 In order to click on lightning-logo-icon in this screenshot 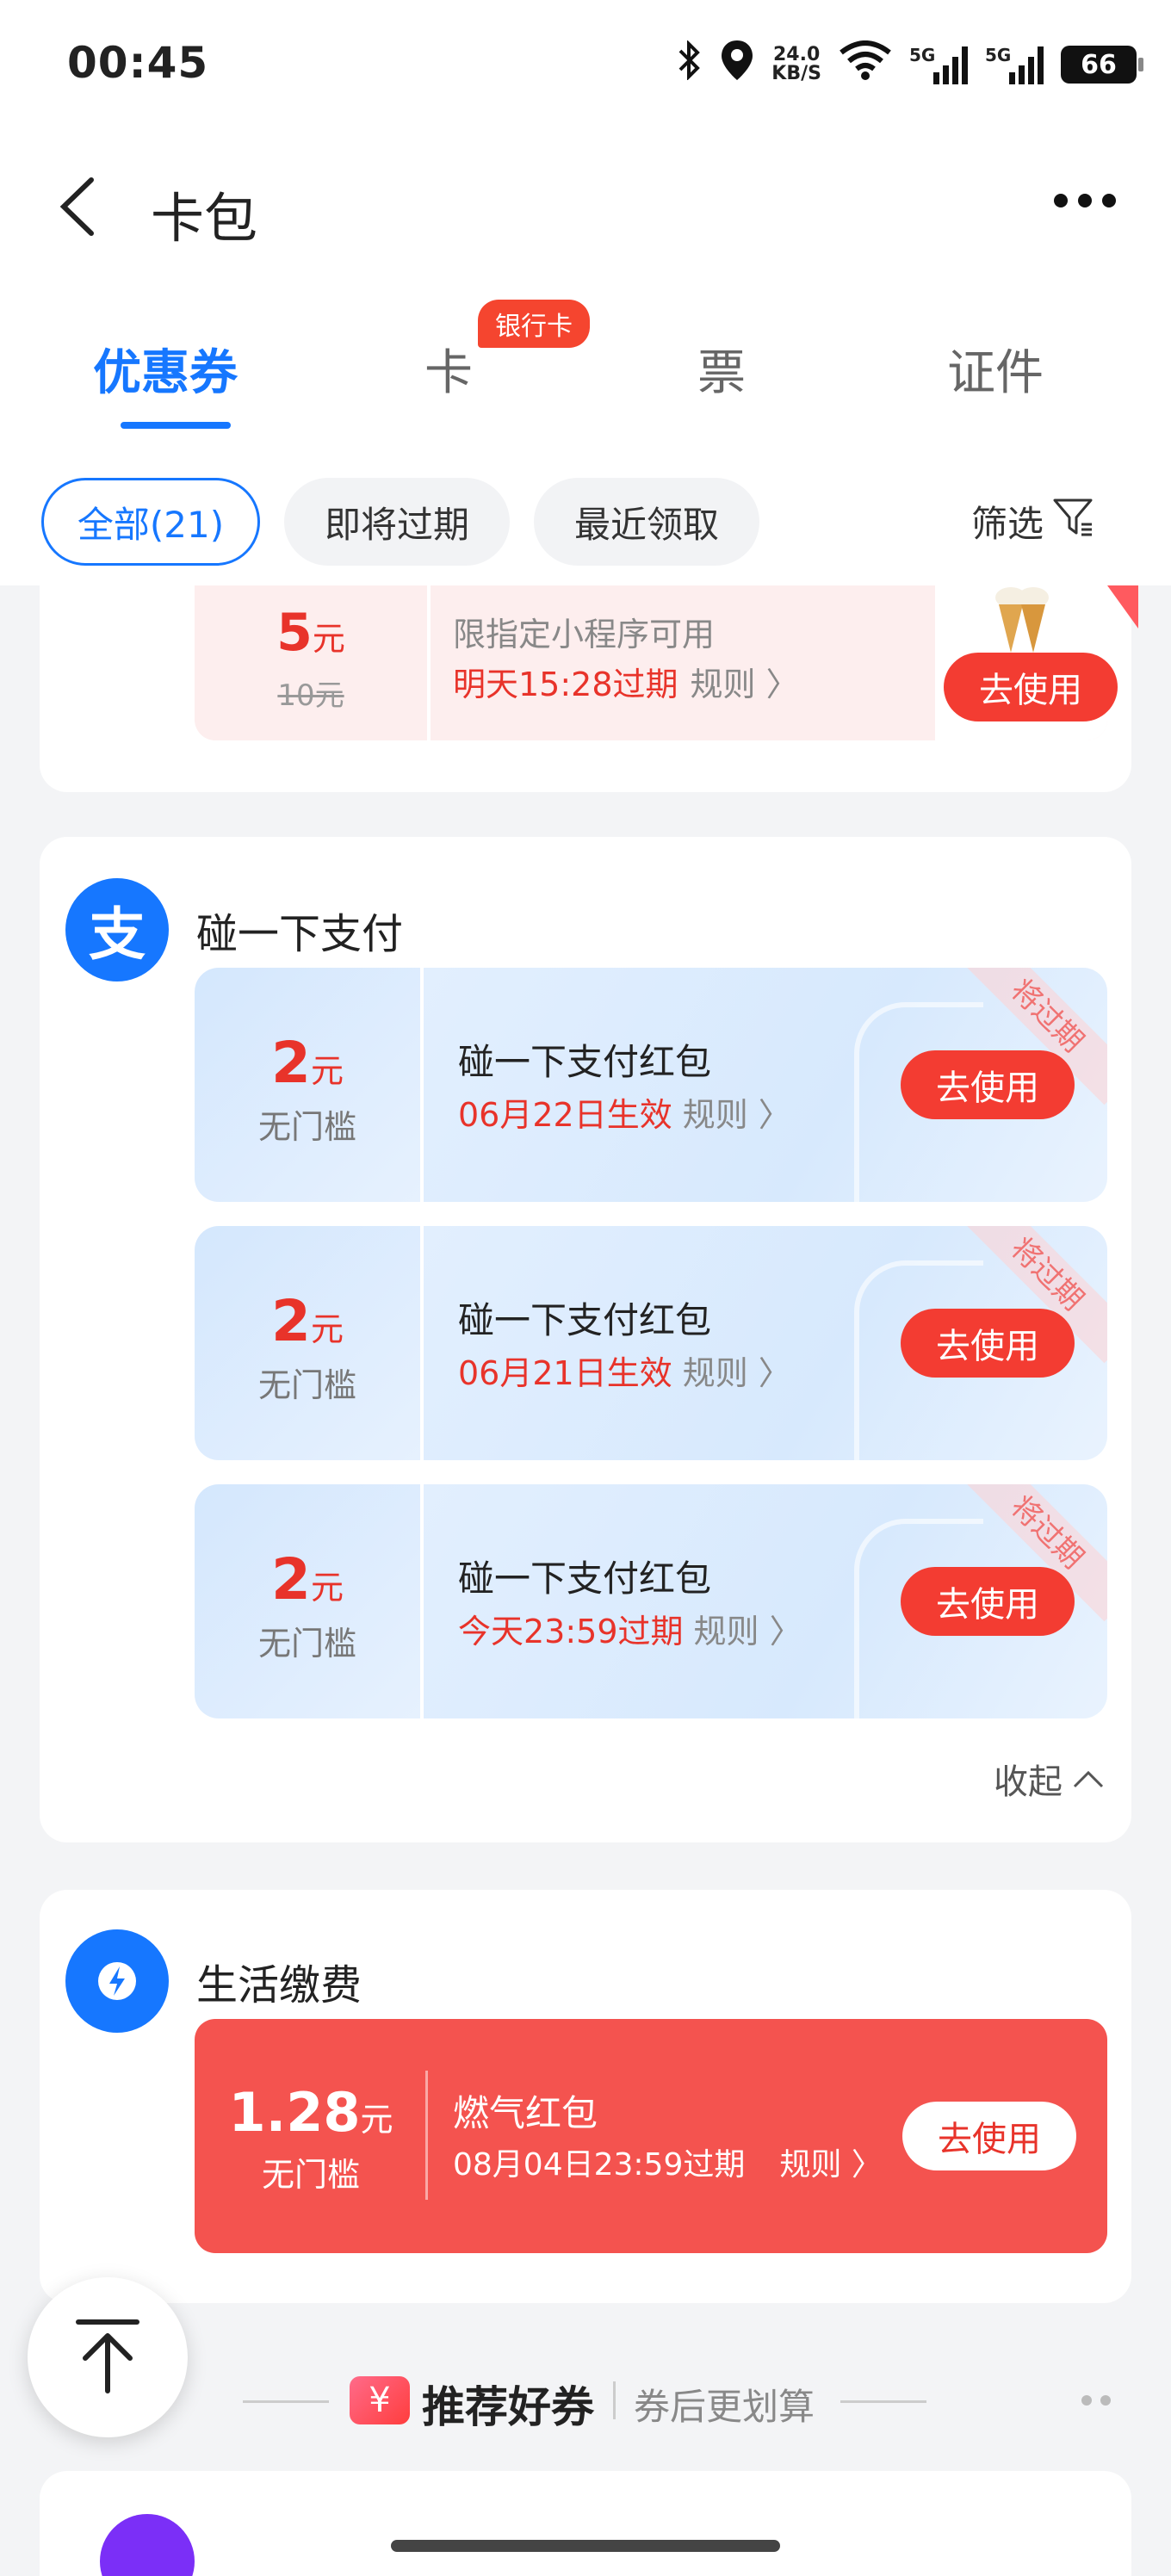, I will do `click(117, 1981)`.